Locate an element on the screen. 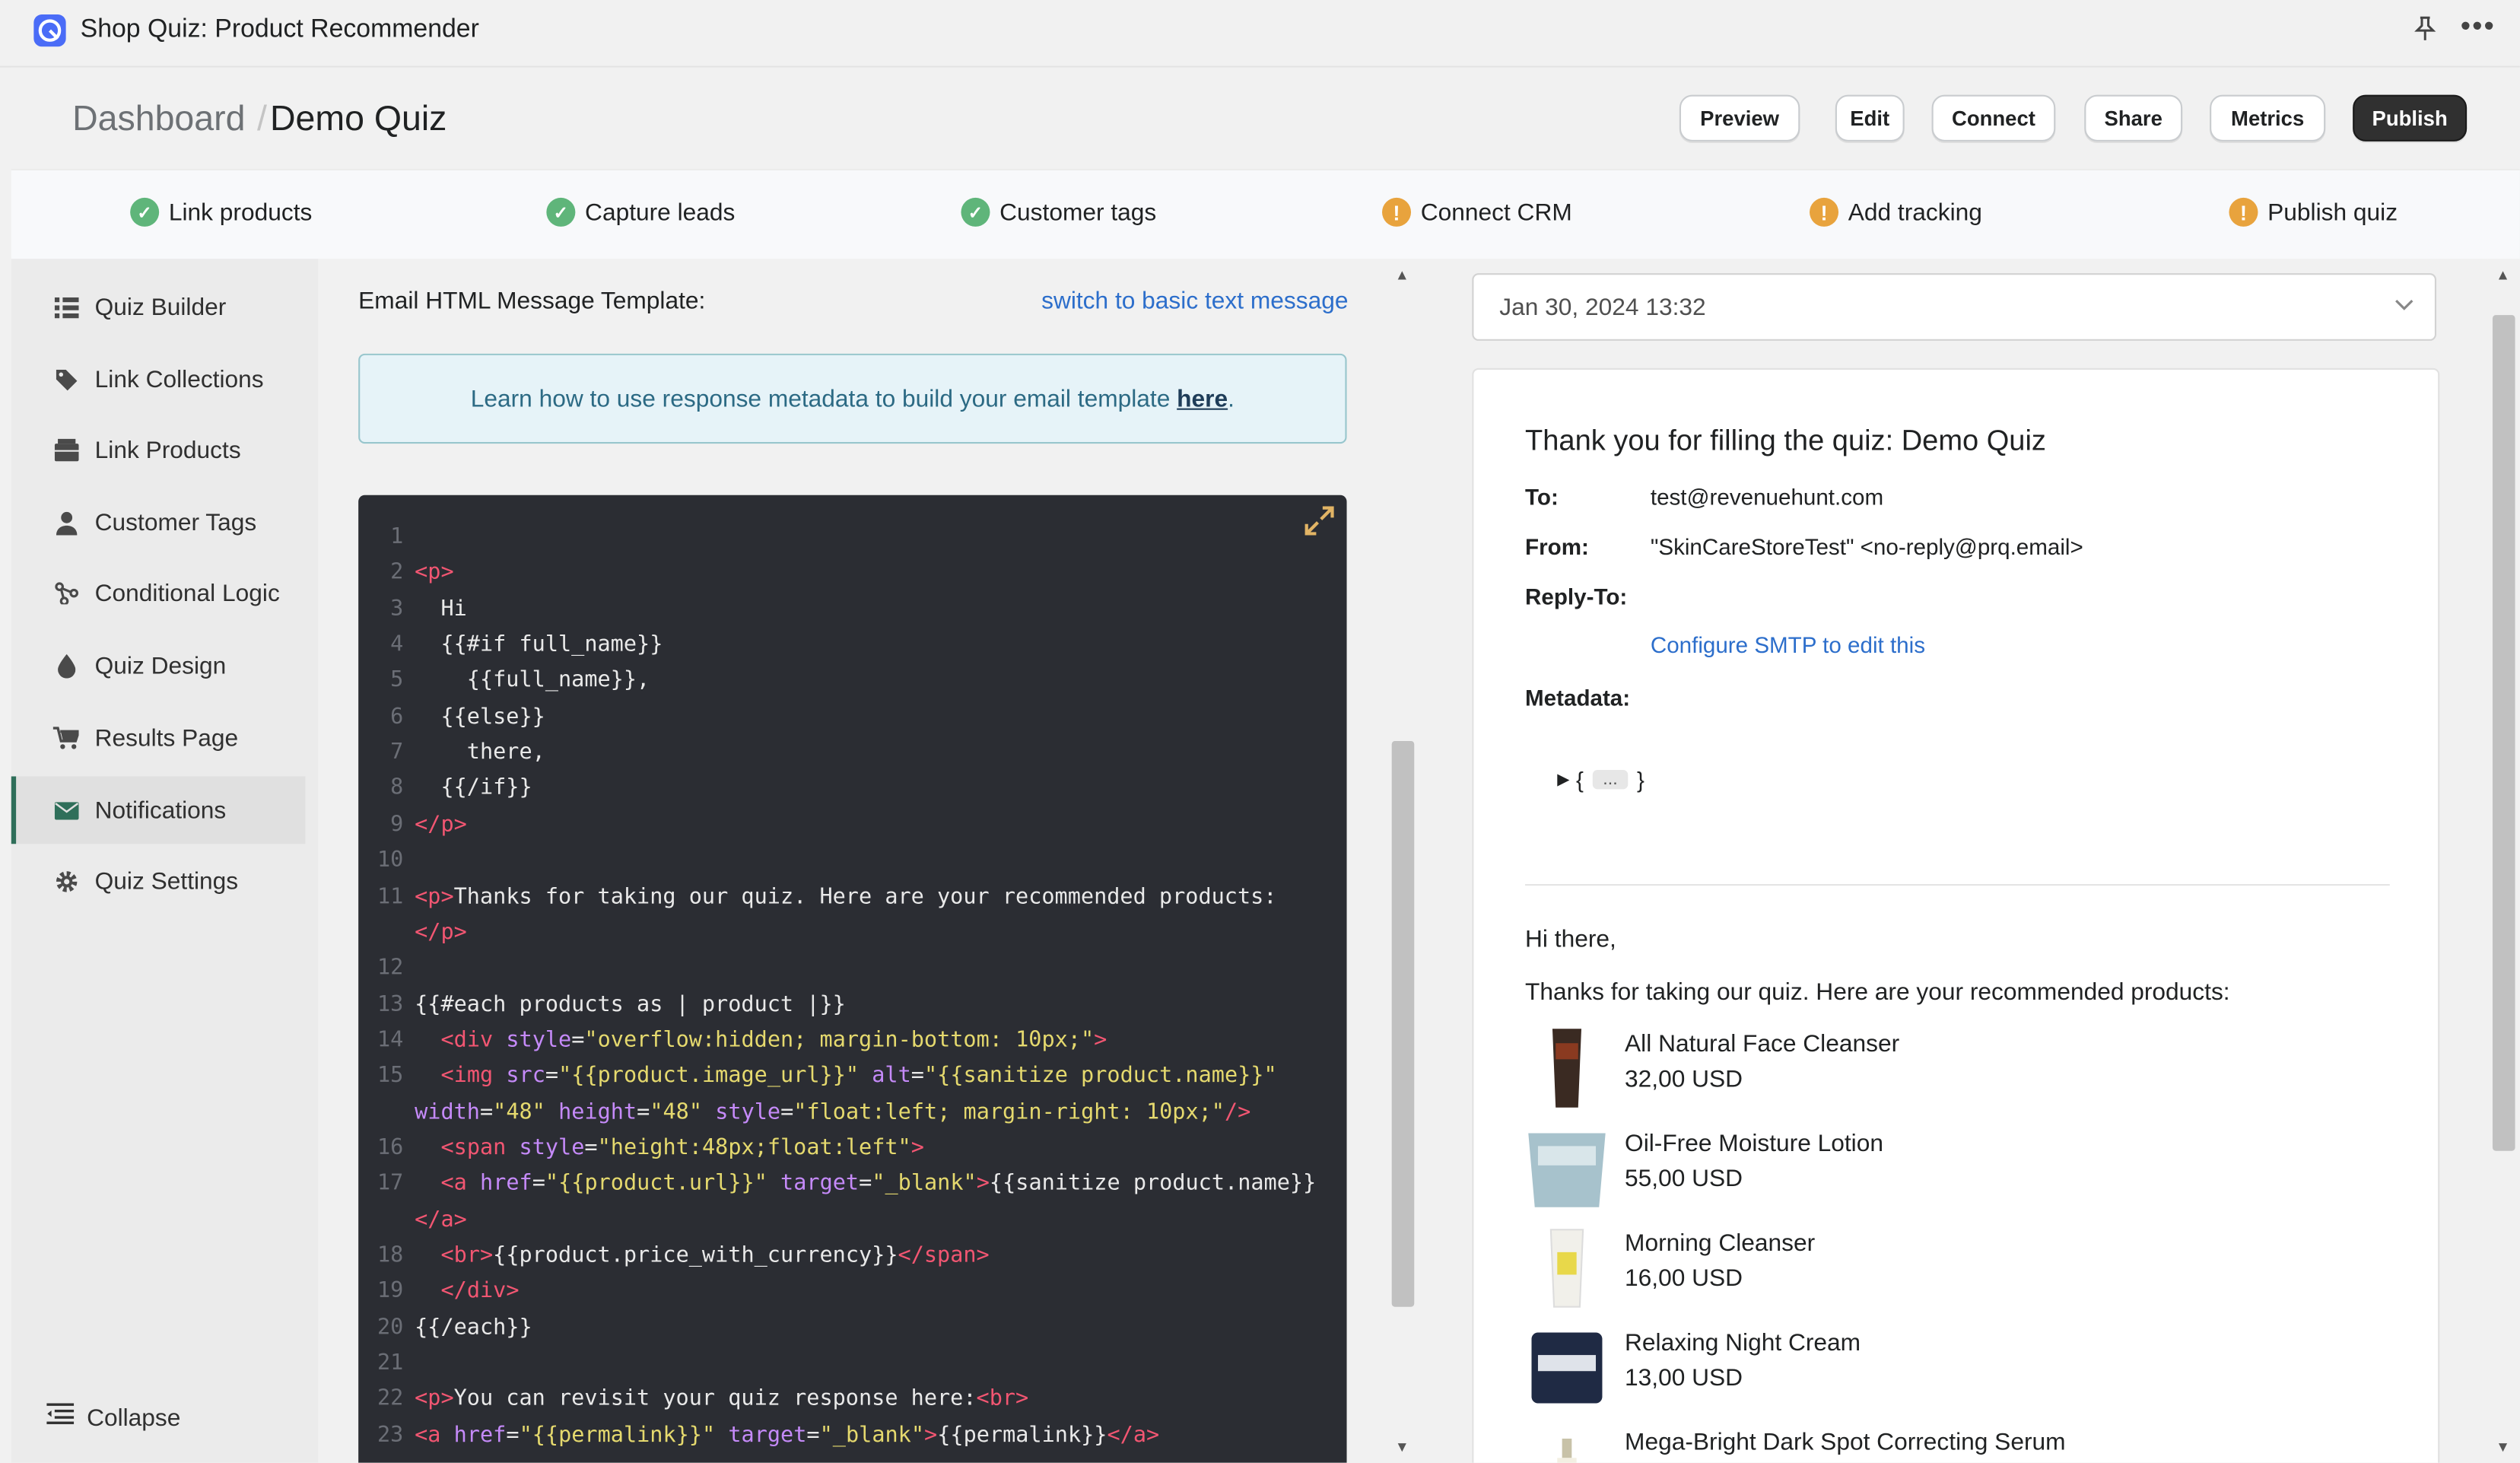 This screenshot has width=2520, height=1463. sidebar-item-quiz-settings: Quiz Settings is located at coordinates (158, 880).